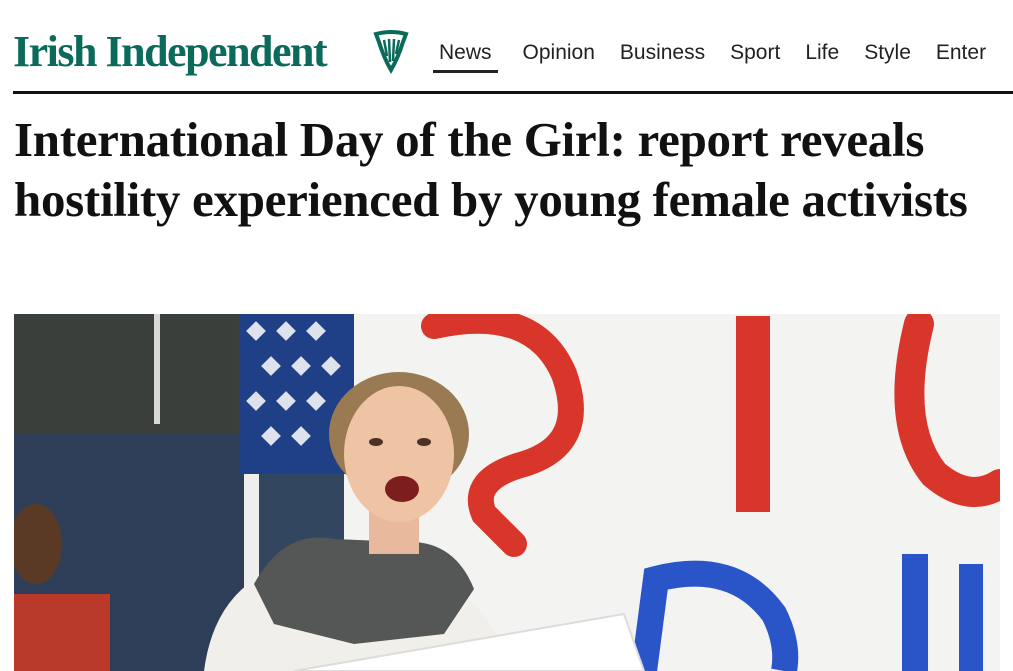 The width and height of the screenshot is (1013, 671). Describe the element at coordinates (755, 53) in the screenshot. I see `nav-item-sport: Sport` at that location.